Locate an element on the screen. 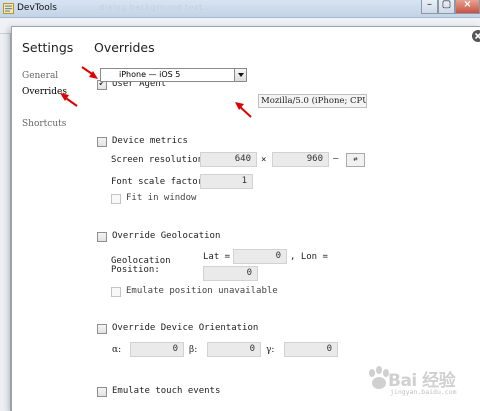 Image resolution: width=480 pixels, height=411 pixels. chevron-down-icon is located at coordinates (240, 75).